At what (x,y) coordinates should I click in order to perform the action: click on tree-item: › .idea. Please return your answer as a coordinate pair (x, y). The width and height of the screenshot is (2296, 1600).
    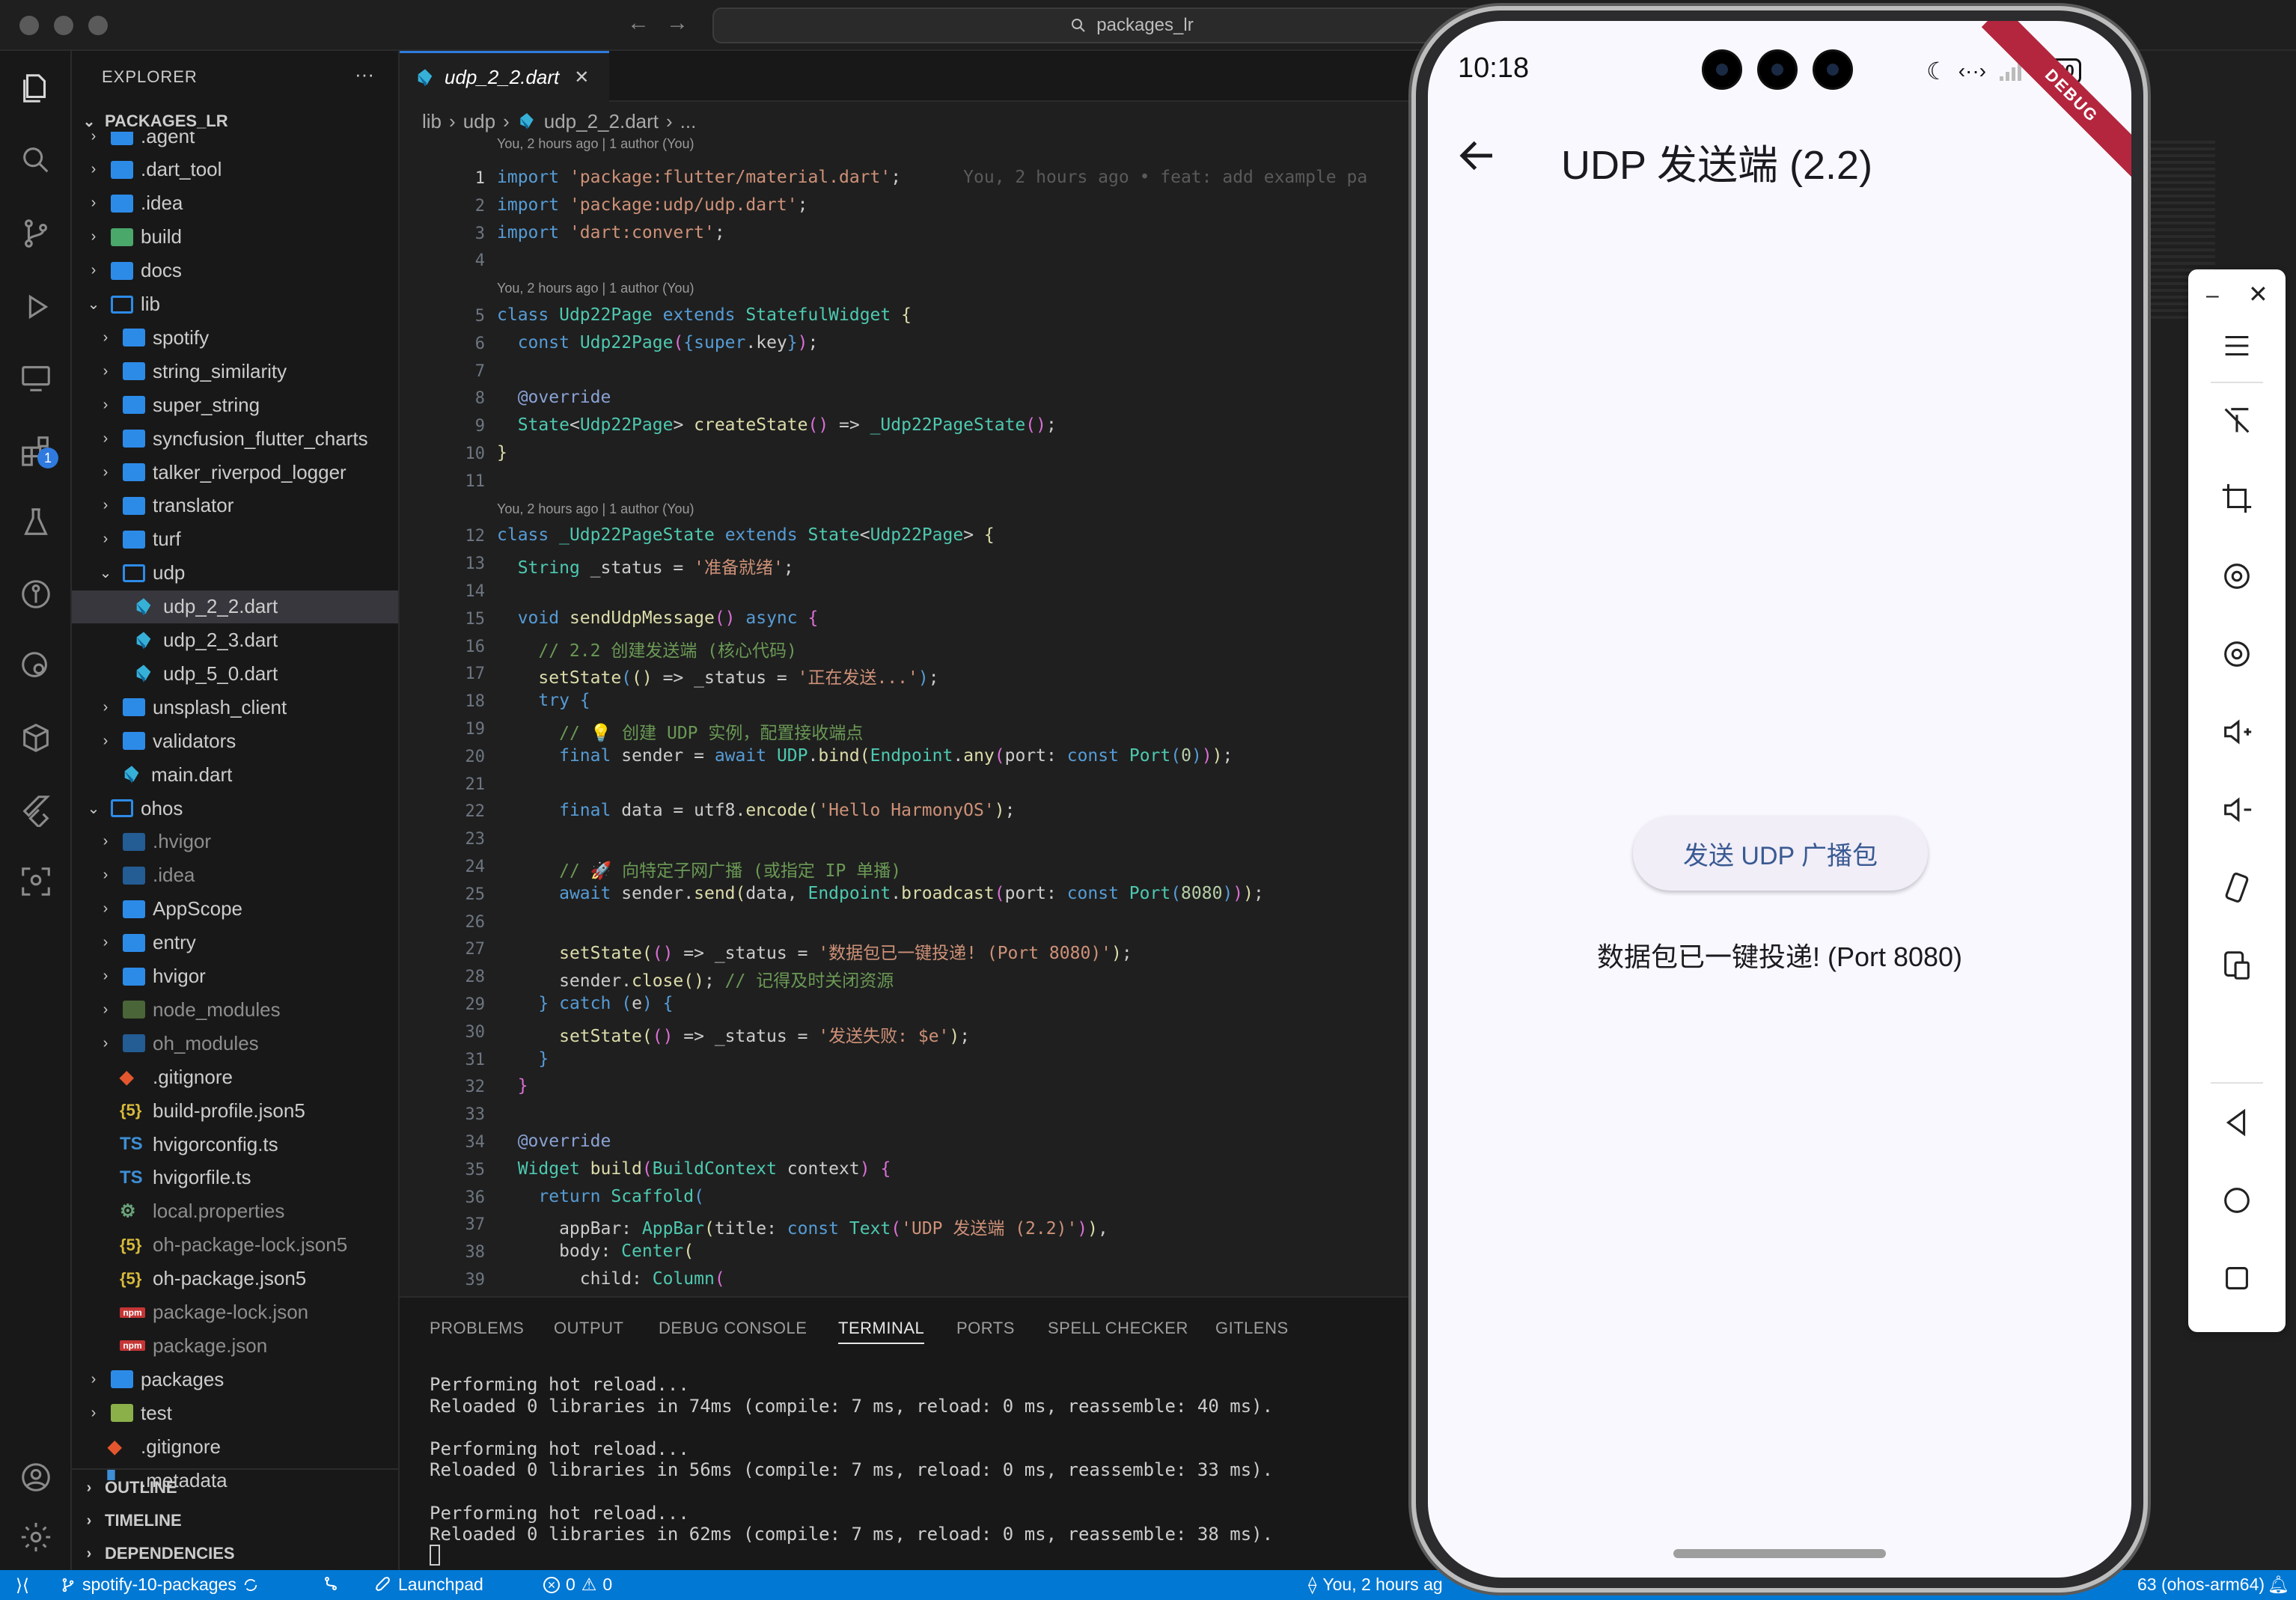
    Looking at the image, I should click on (235, 875).